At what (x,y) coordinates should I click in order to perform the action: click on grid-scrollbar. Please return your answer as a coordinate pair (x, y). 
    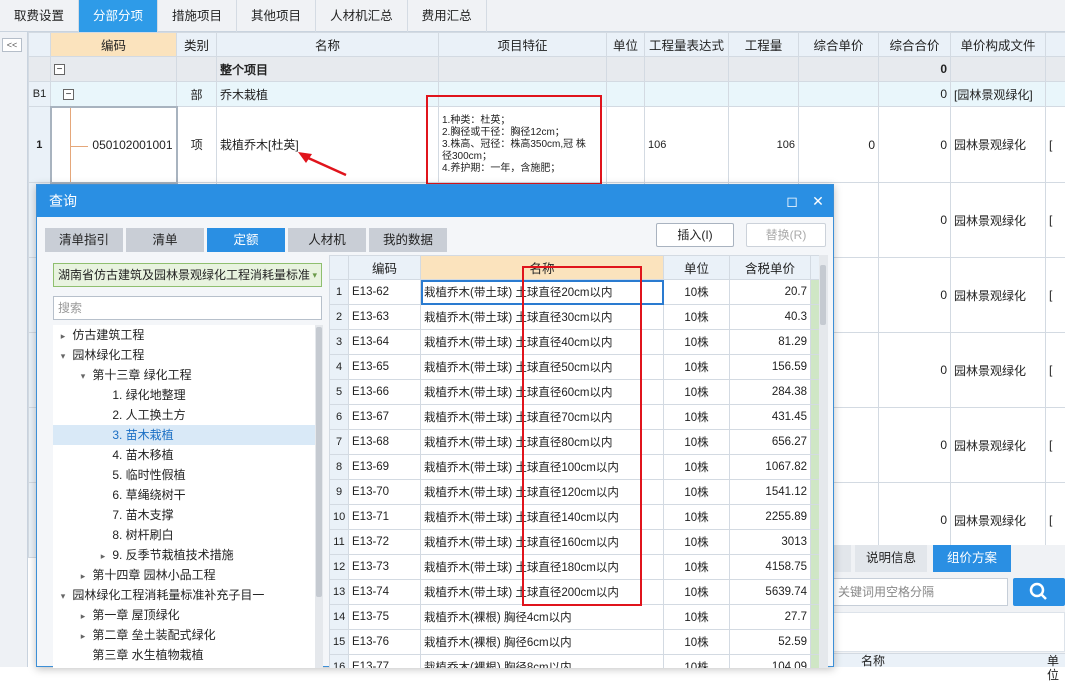
    Looking at the image, I should click on (823, 461).